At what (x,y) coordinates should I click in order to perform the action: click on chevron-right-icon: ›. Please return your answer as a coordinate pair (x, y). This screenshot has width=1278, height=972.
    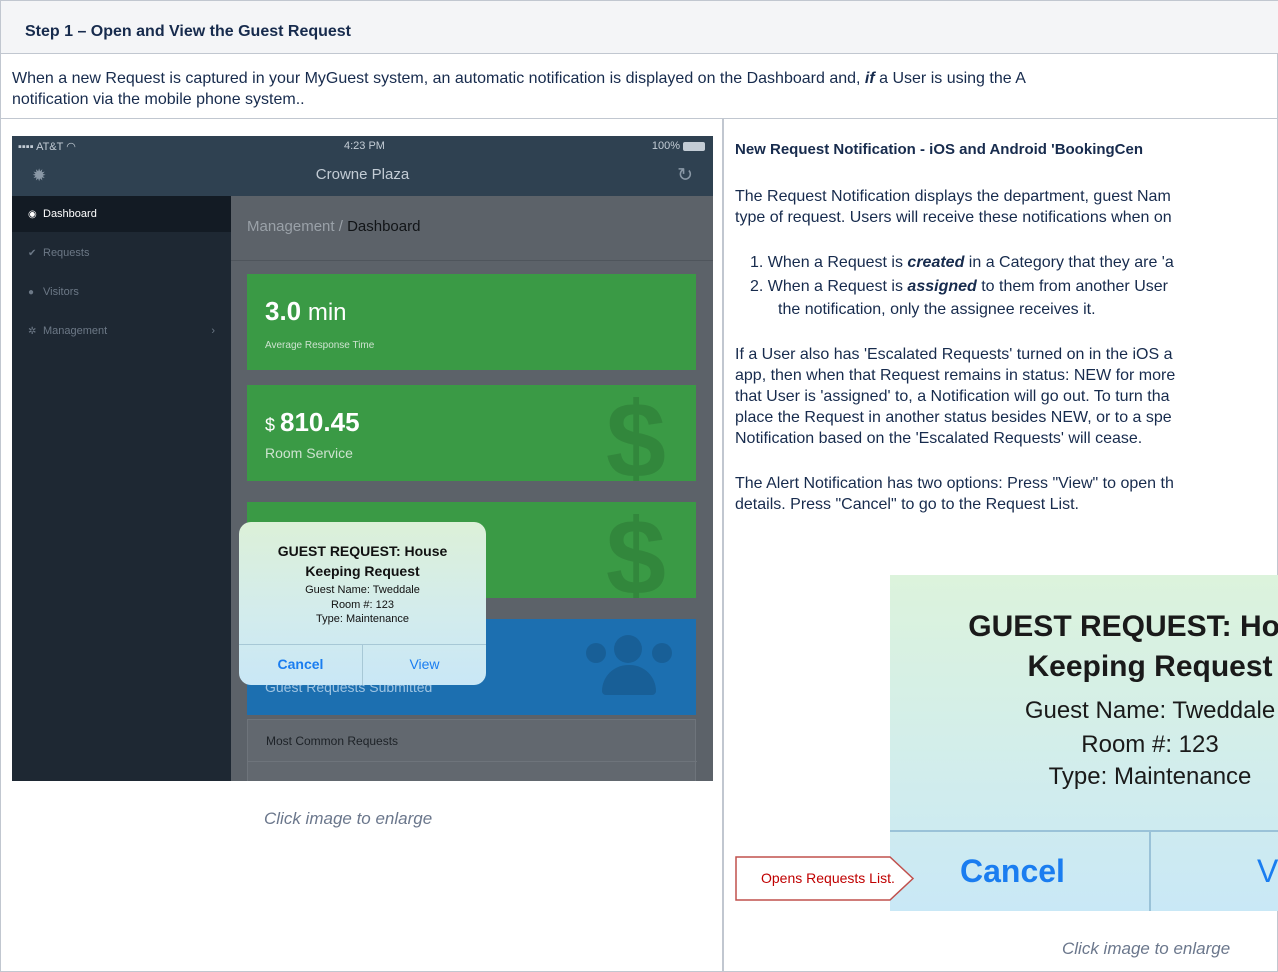
    Looking at the image, I should click on (213, 331).